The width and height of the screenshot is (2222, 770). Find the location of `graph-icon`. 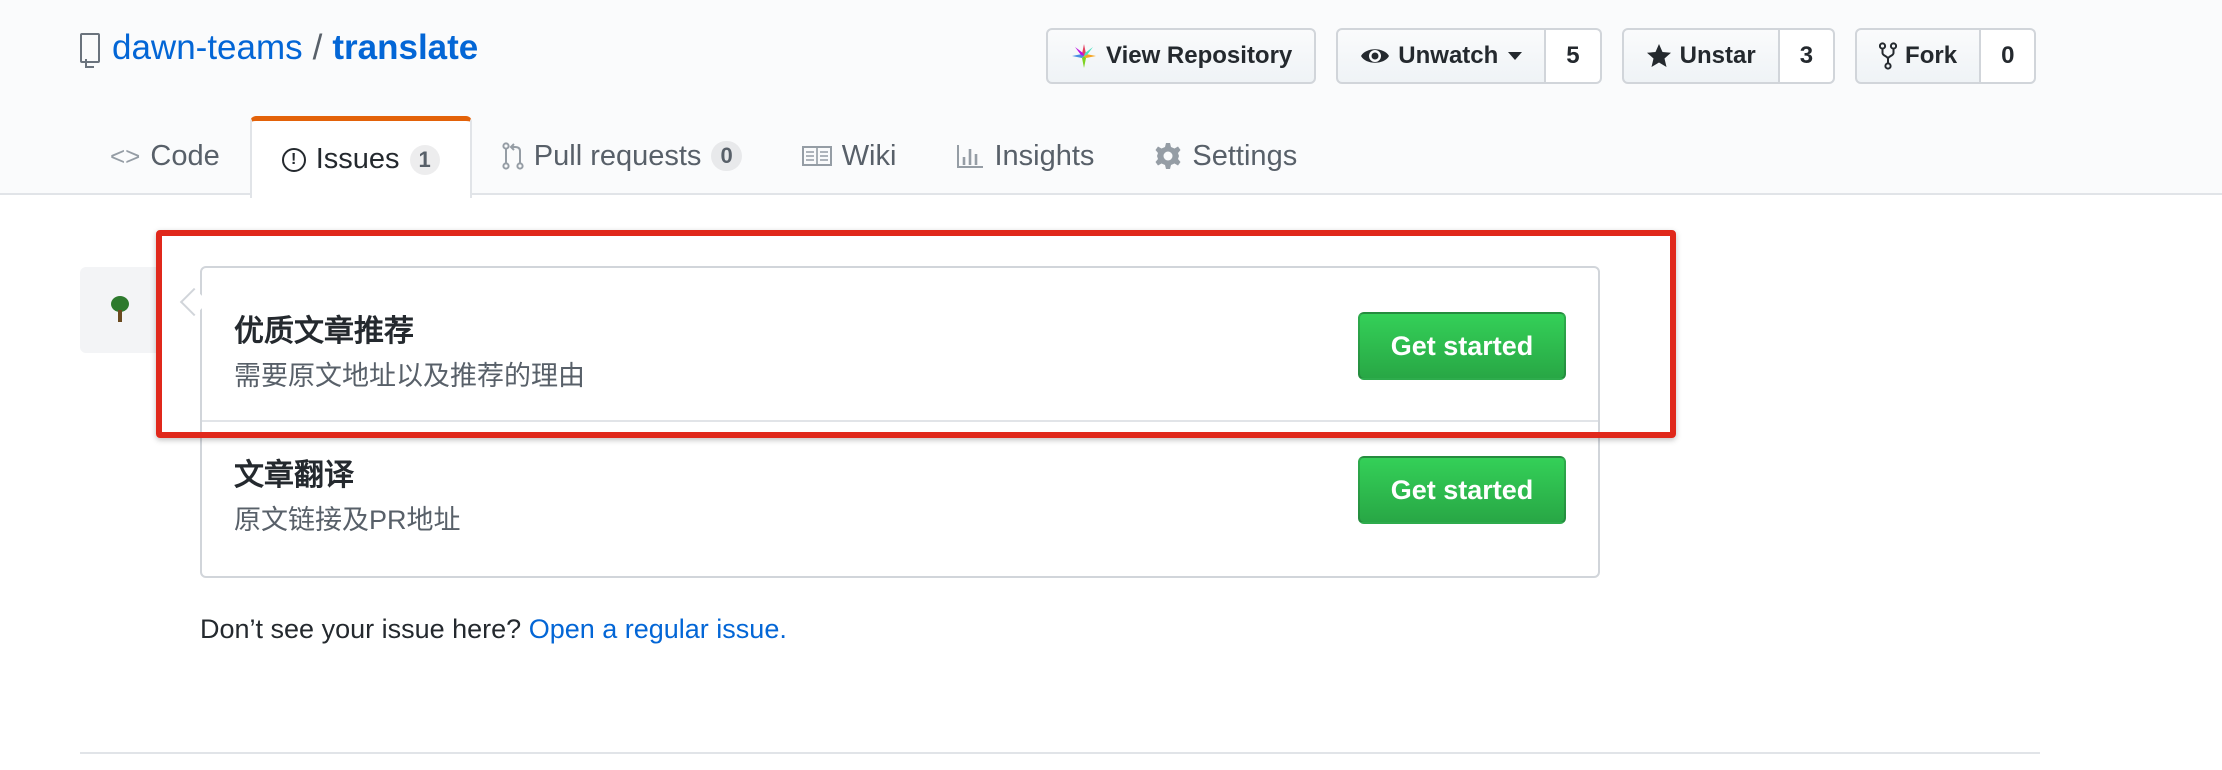

graph-icon is located at coordinates (970, 156).